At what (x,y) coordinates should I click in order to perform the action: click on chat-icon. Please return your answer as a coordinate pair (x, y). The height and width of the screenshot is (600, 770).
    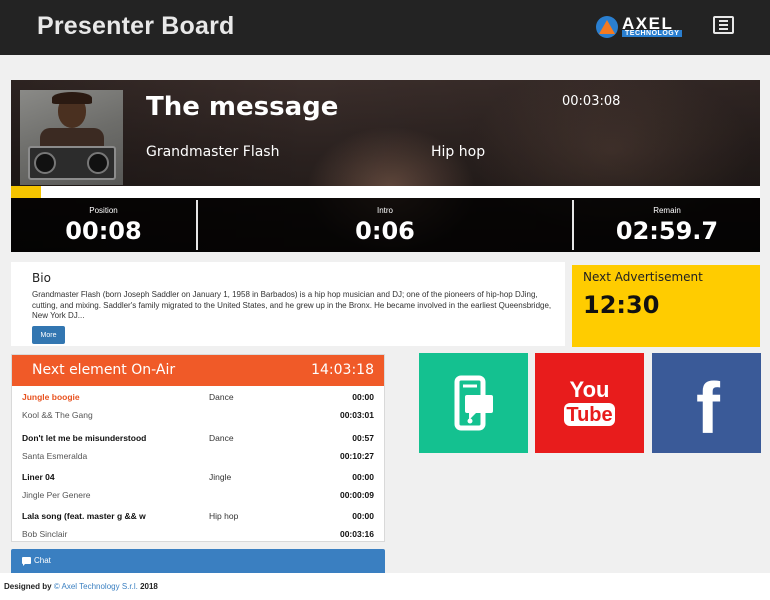
    Looking at the image, I should click on (26, 561).